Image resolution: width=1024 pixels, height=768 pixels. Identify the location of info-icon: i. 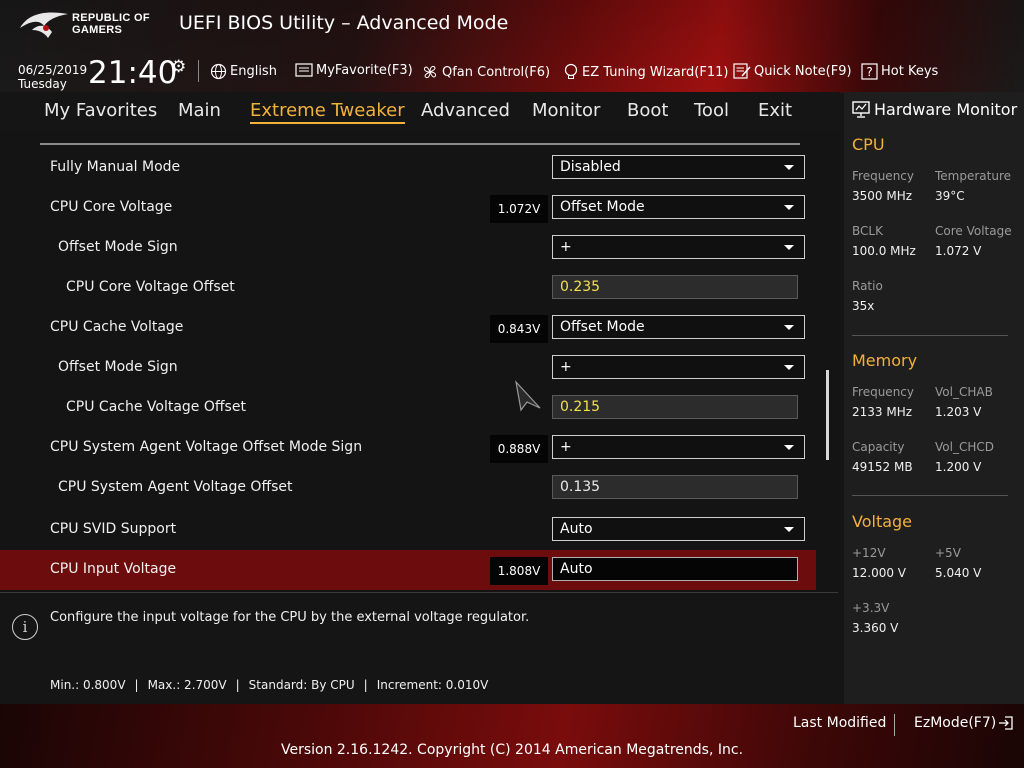
(25, 627).